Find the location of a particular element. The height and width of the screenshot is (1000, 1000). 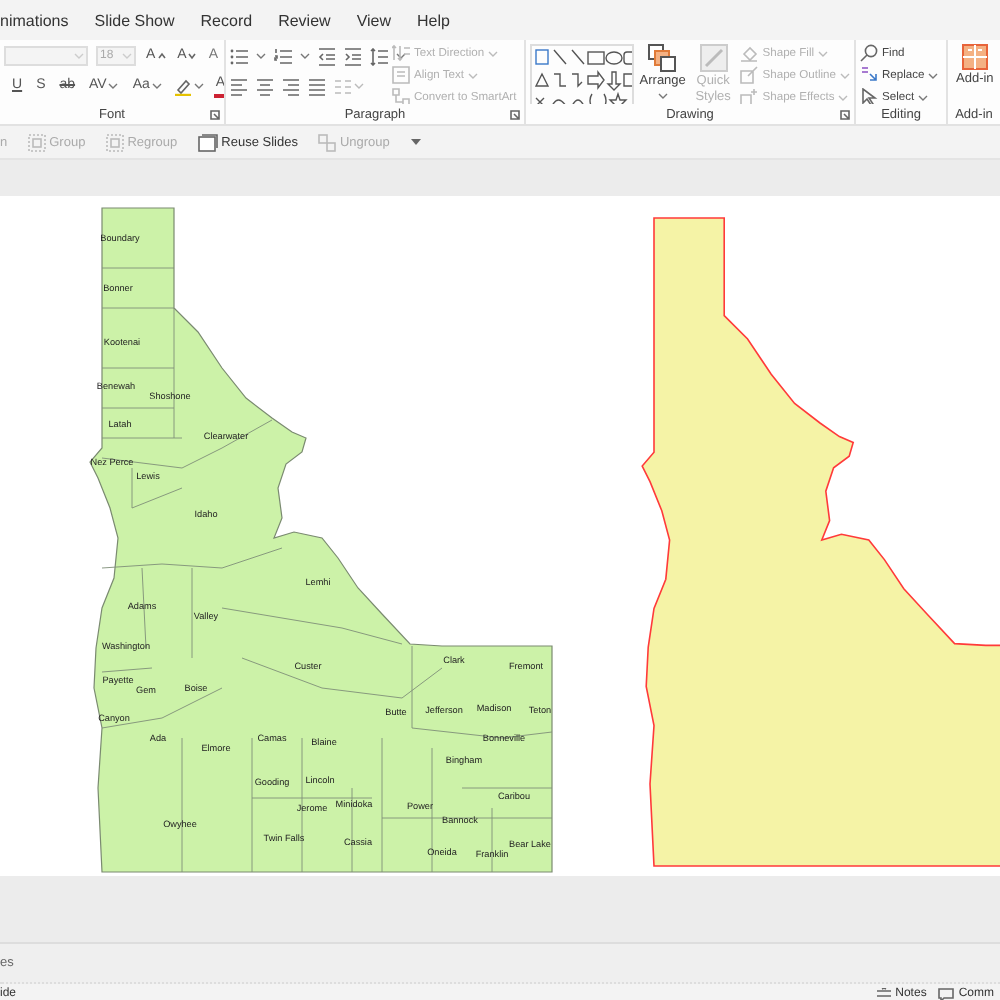

shapes-gallery-drawing is located at coordinates (582, 75).